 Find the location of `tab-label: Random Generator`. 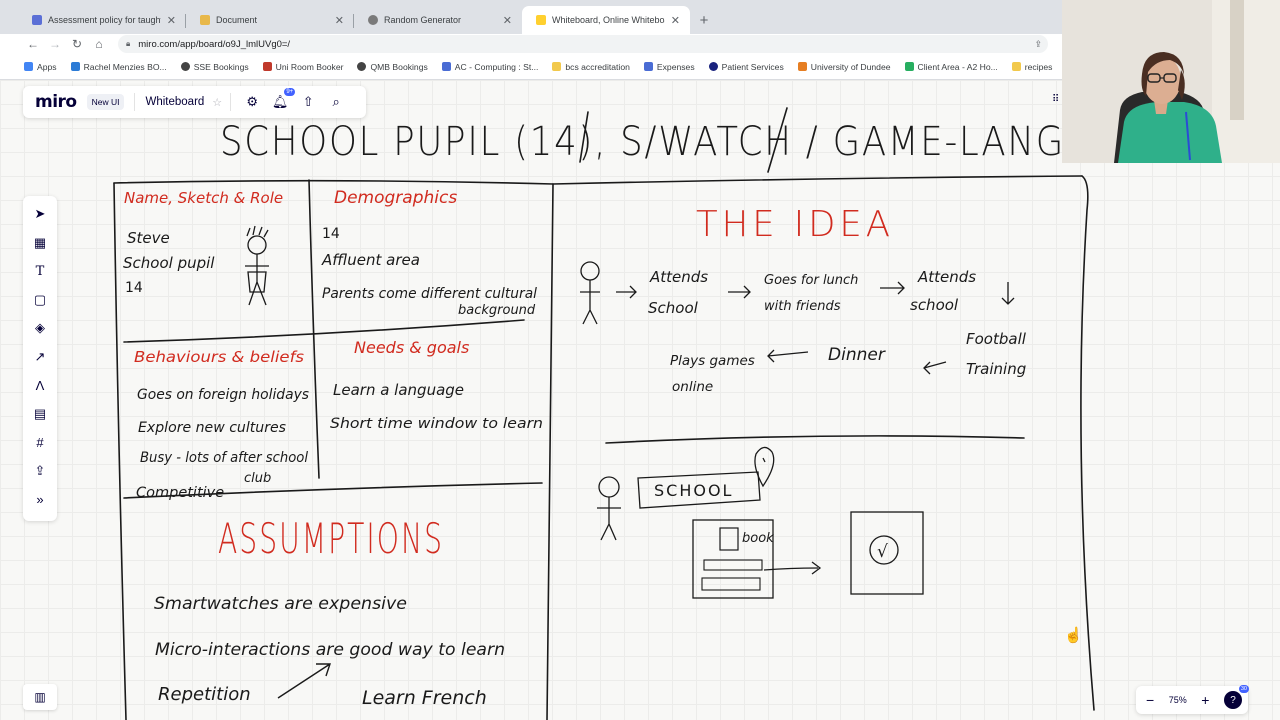

tab-label: Random Generator is located at coordinates (423, 20).